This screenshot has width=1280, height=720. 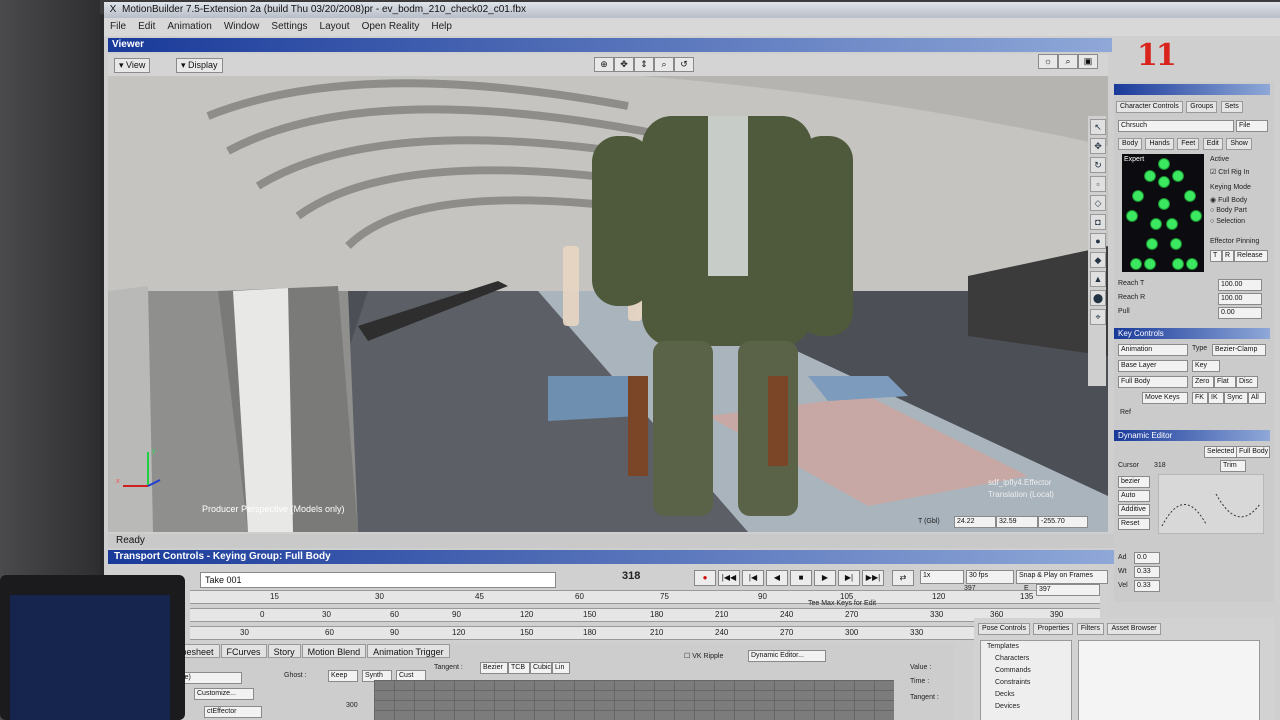 I want to click on tree-item: Devices, so click(x=1007, y=706).